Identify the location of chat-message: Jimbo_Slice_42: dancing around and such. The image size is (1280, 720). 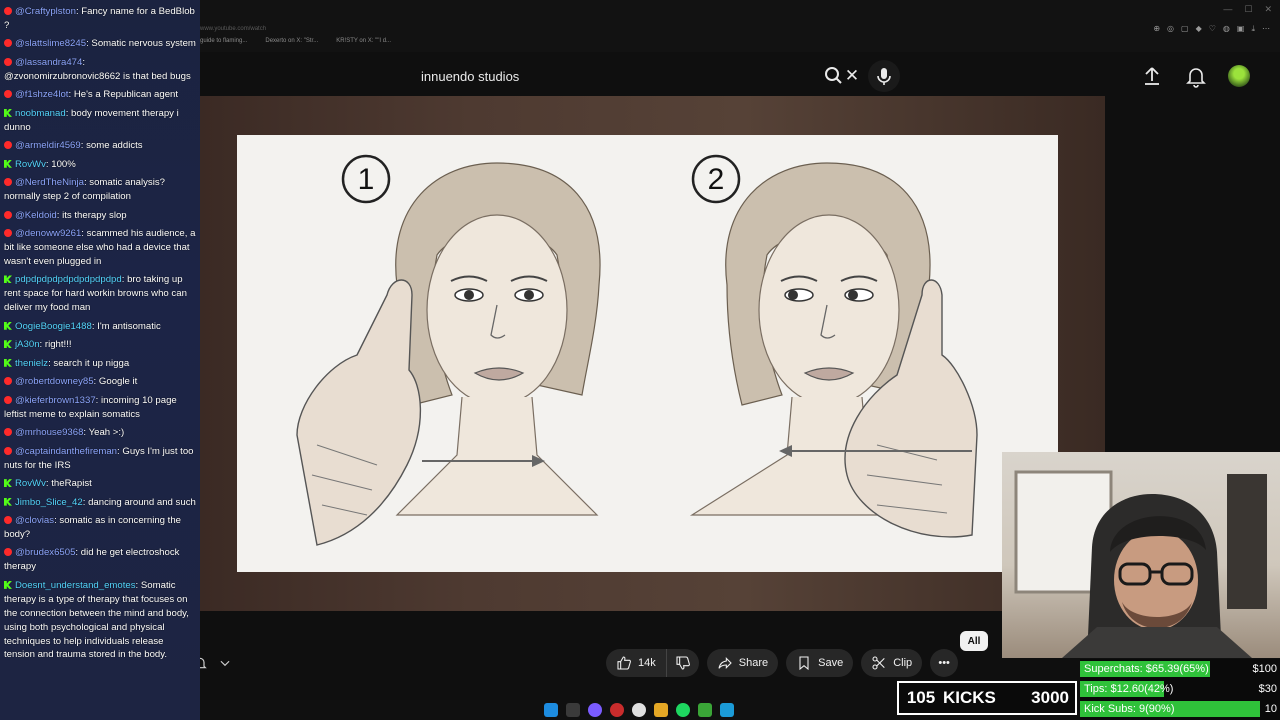
(100, 503).